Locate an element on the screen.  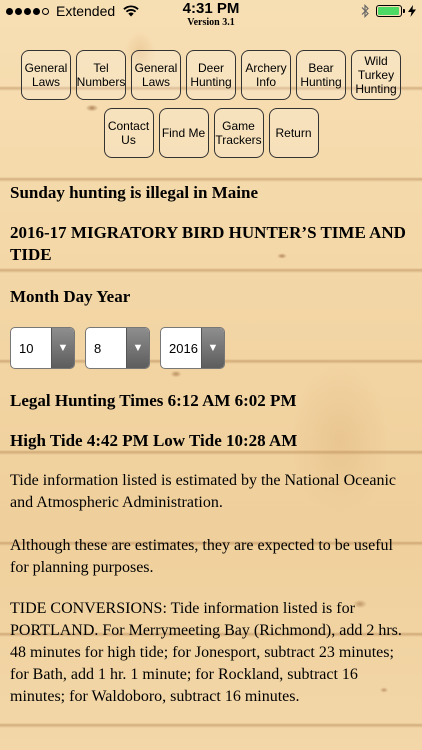
day-select: 8 ▼ is located at coordinates (117, 348).